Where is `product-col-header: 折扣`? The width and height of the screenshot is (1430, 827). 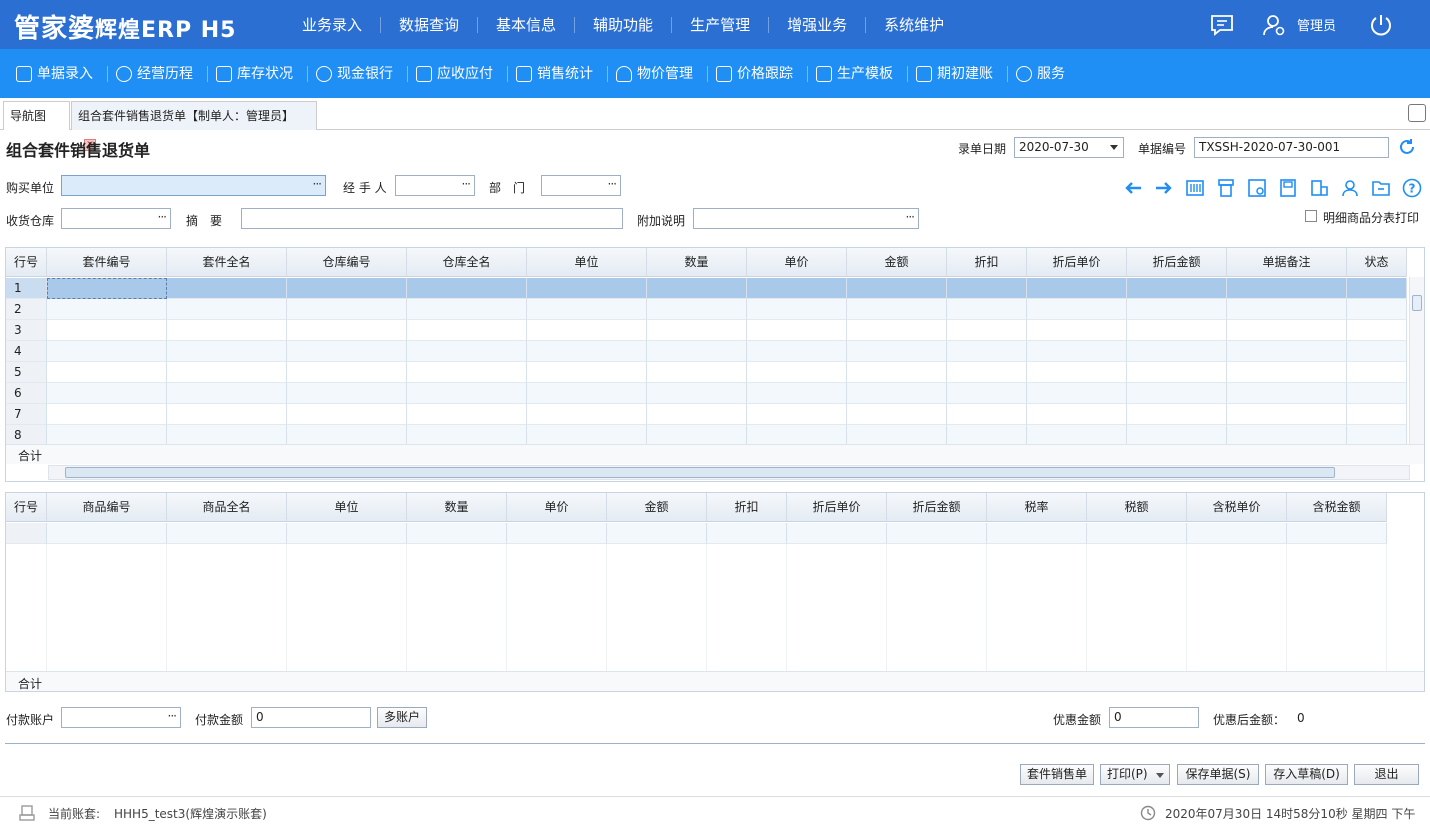 product-col-header: 折扣 is located at coordinates (747, 507).